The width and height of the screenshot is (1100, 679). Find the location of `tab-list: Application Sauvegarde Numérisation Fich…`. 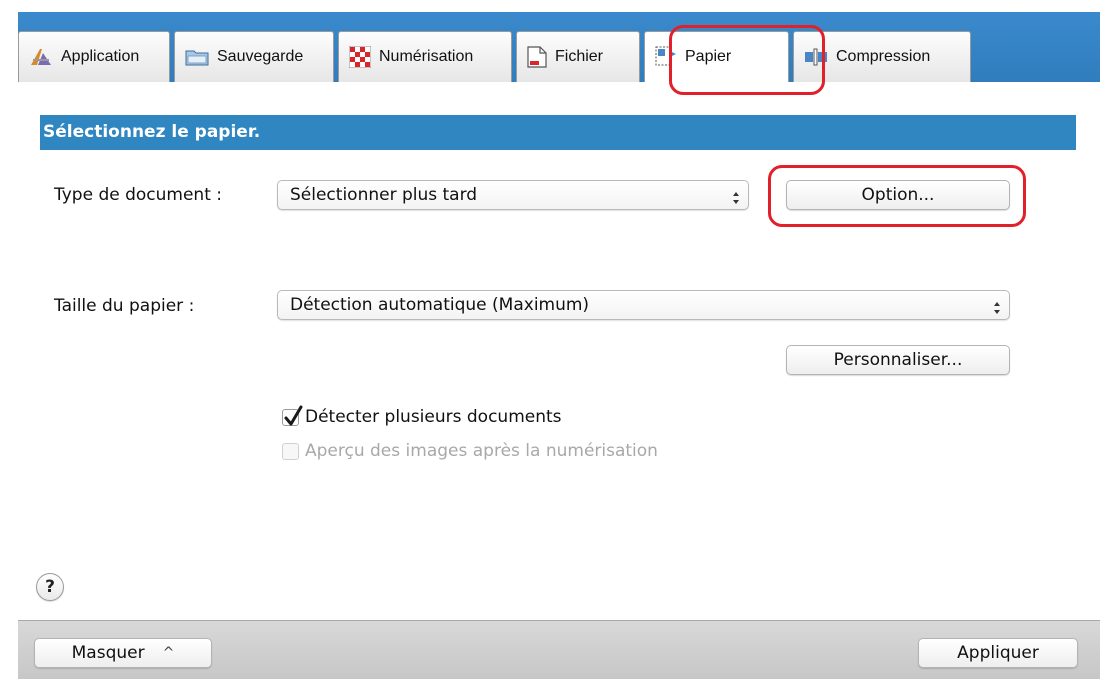

tab-list: Application Sauvegarde Numérisation Fich… is located at coordinates (496, 56).